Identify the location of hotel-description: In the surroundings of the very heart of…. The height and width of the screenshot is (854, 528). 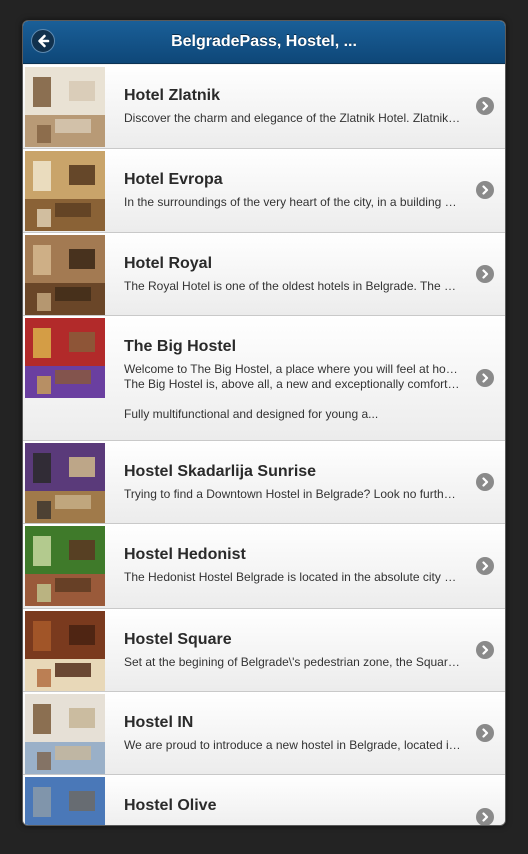
(292, 202).